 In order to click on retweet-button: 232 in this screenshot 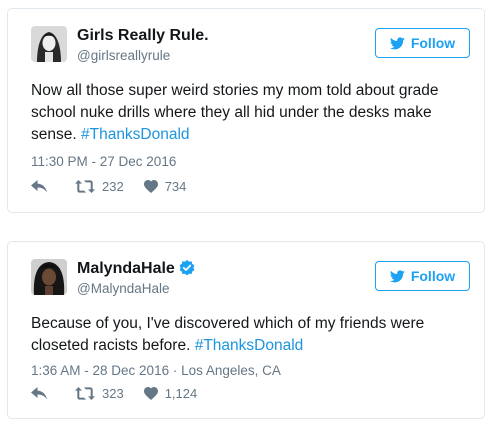, I will do `click(99, 186)`.